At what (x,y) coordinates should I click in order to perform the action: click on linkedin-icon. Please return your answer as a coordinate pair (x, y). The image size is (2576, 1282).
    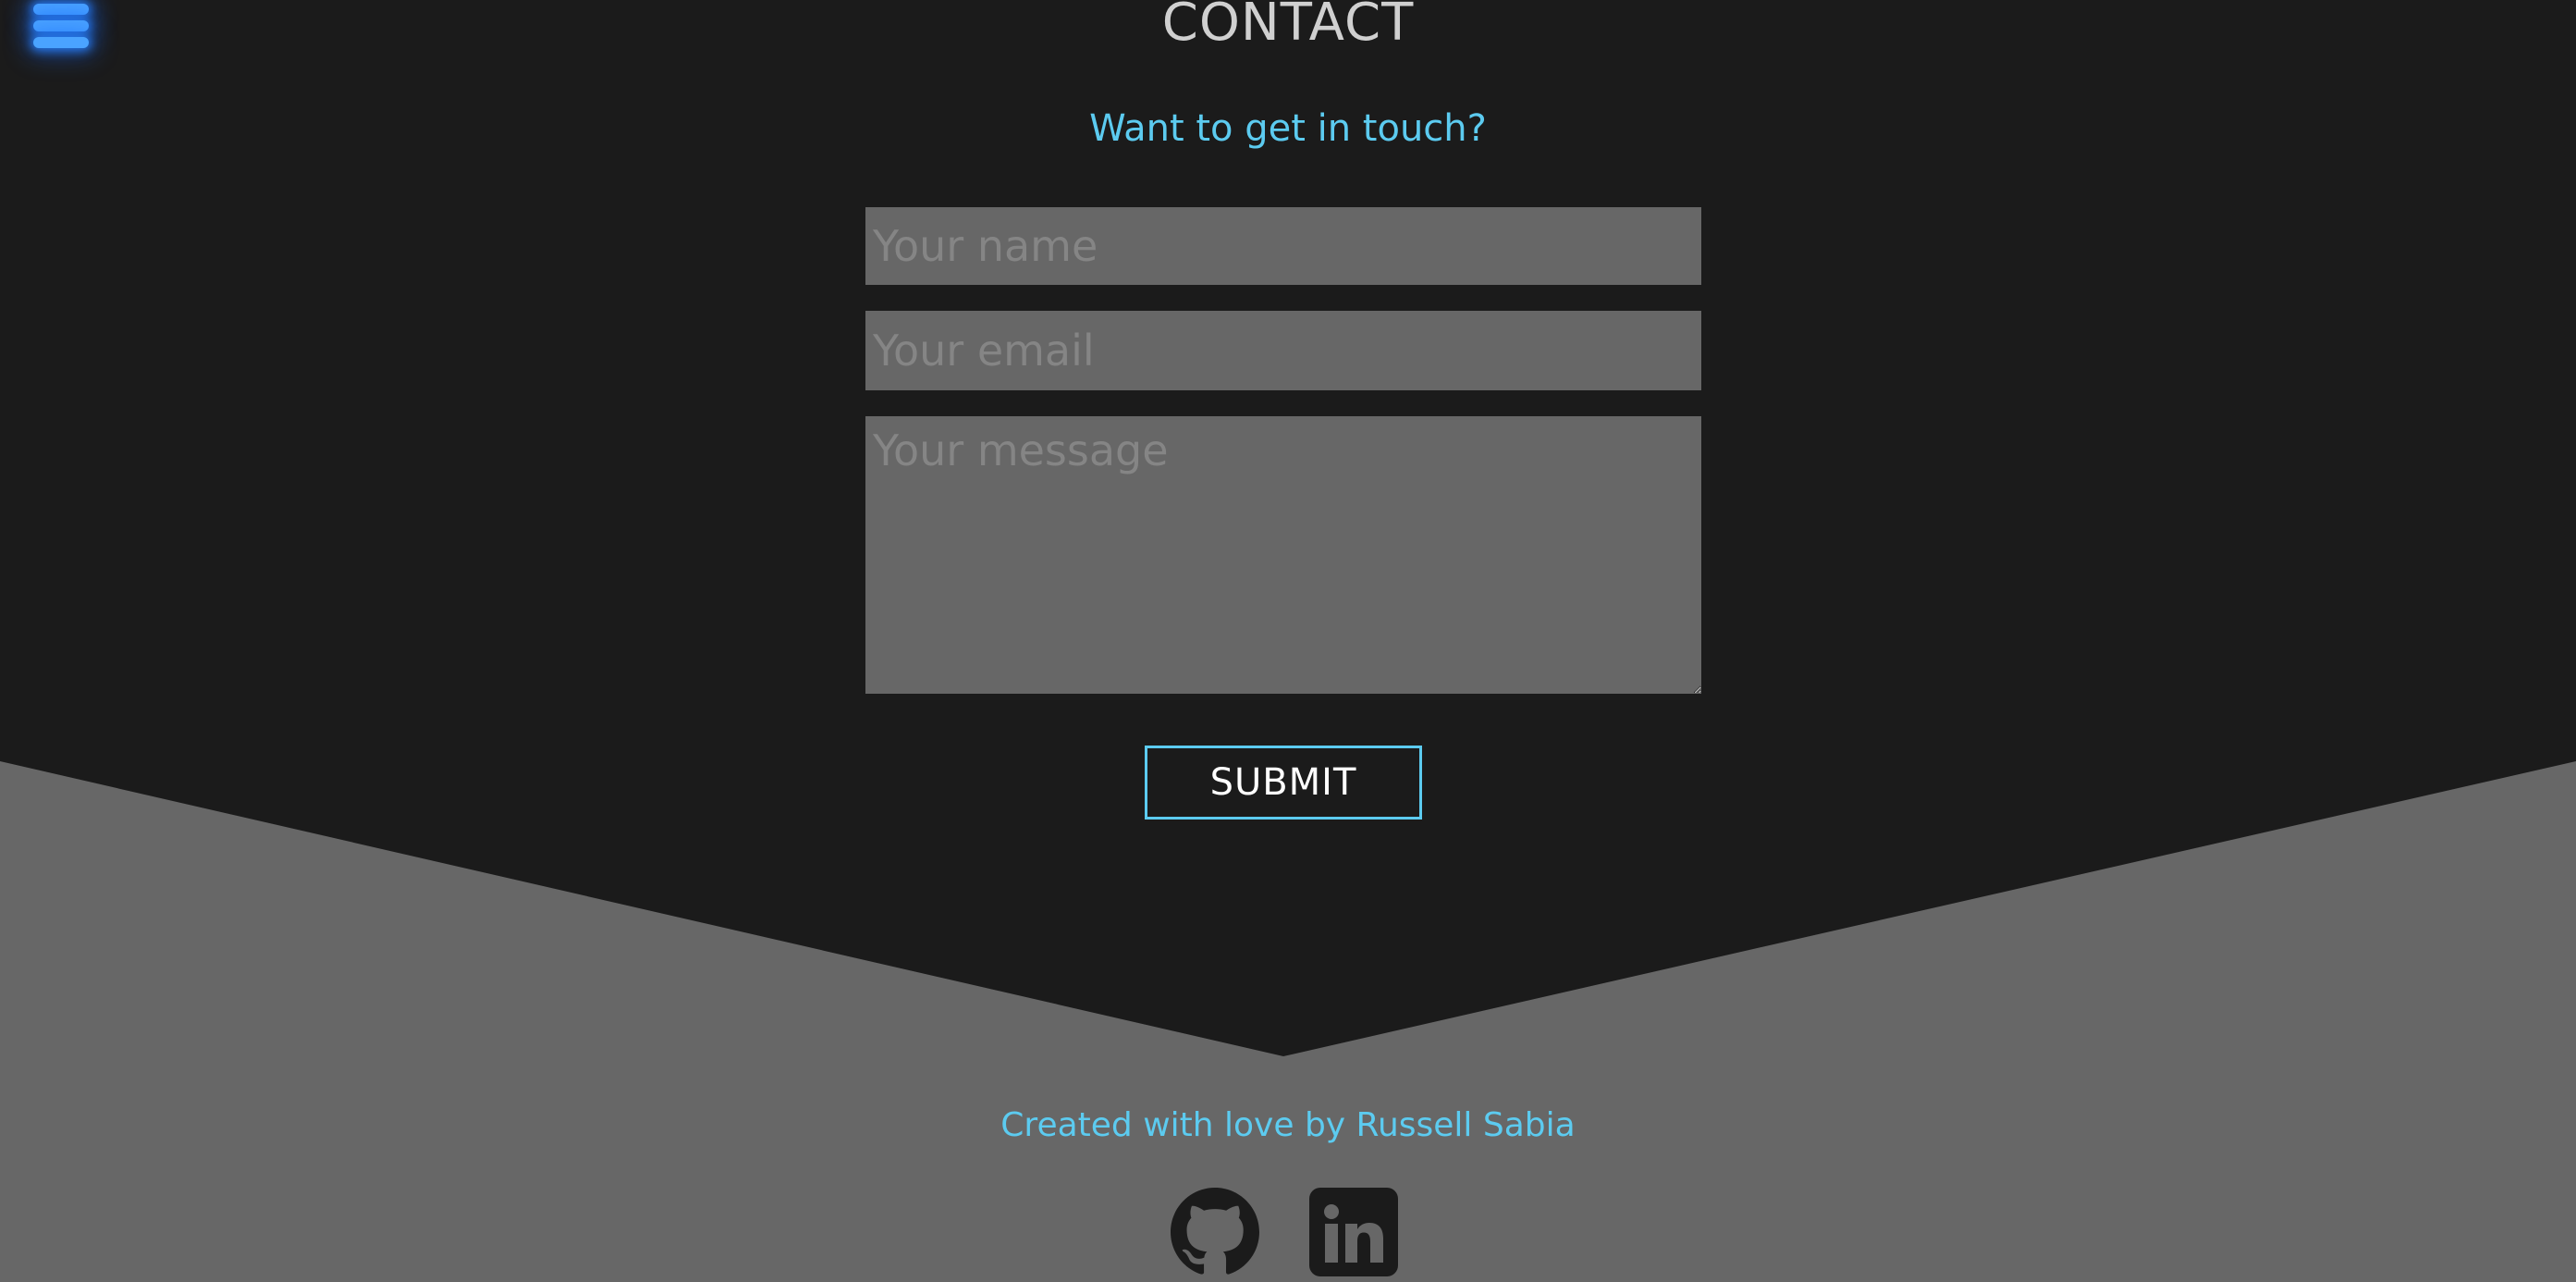
    Looking at the image, I should click on (1353, 1232).